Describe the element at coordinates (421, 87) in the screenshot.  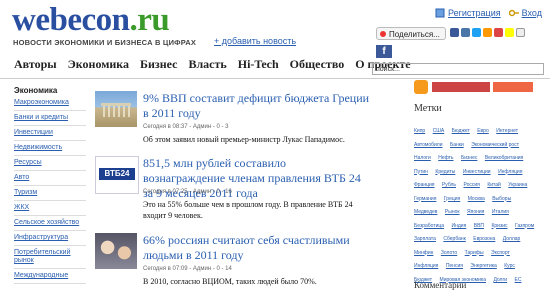
I see `rss-icon` at that location.